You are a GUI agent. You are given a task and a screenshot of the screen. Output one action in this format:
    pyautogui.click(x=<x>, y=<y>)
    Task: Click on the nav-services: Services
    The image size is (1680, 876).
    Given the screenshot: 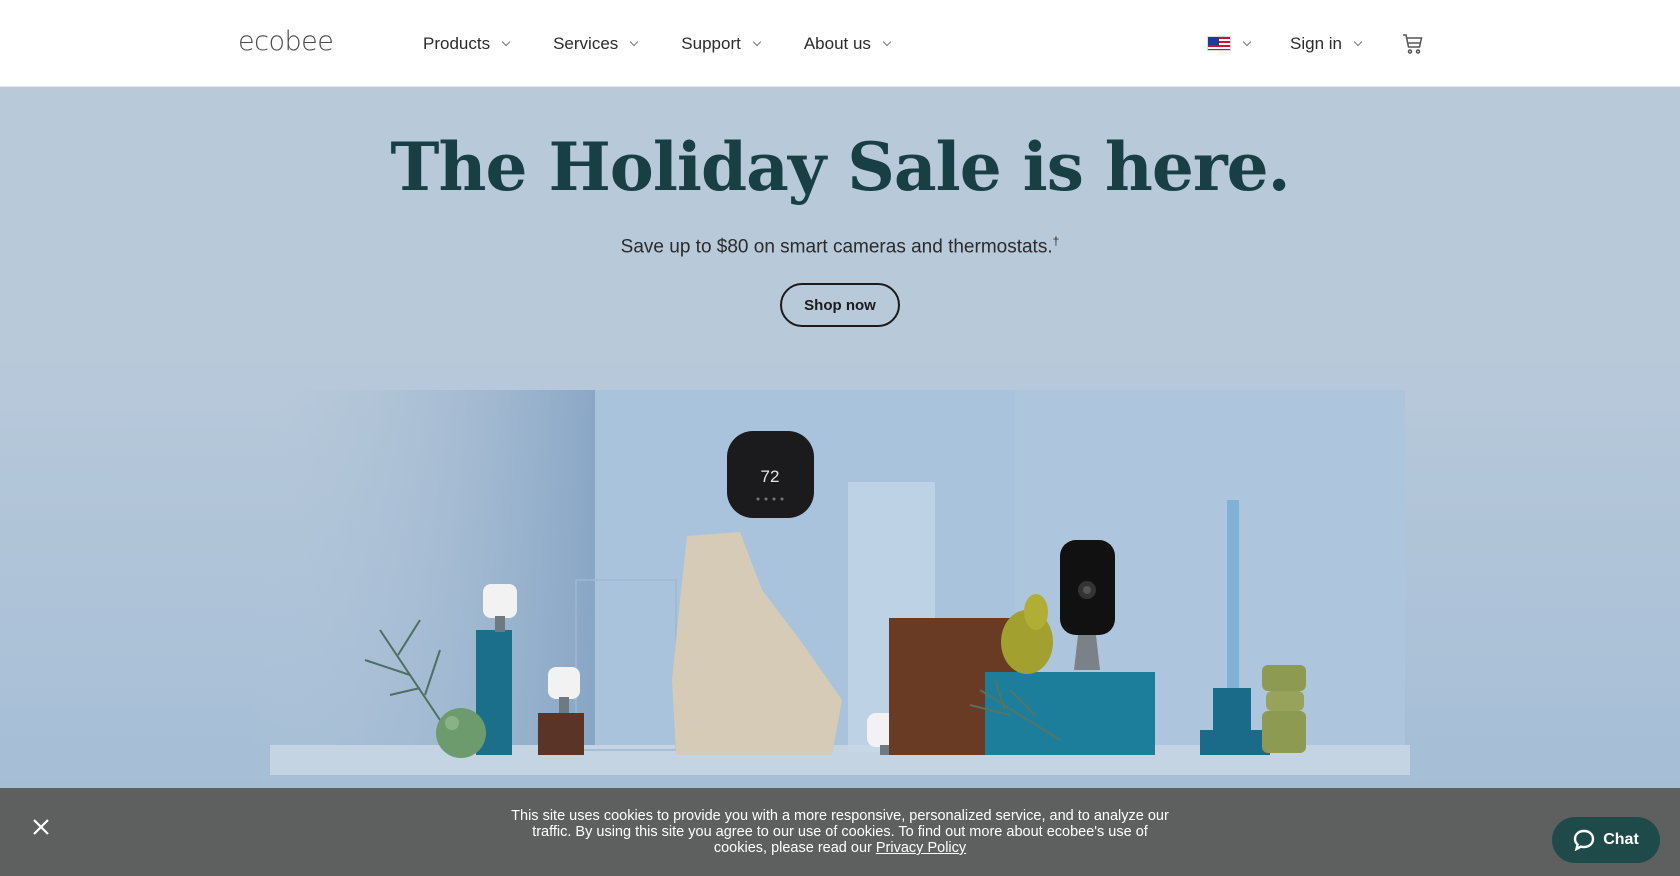 What is the action you would take?
    pyautogui.click(x=596, y=43)
    